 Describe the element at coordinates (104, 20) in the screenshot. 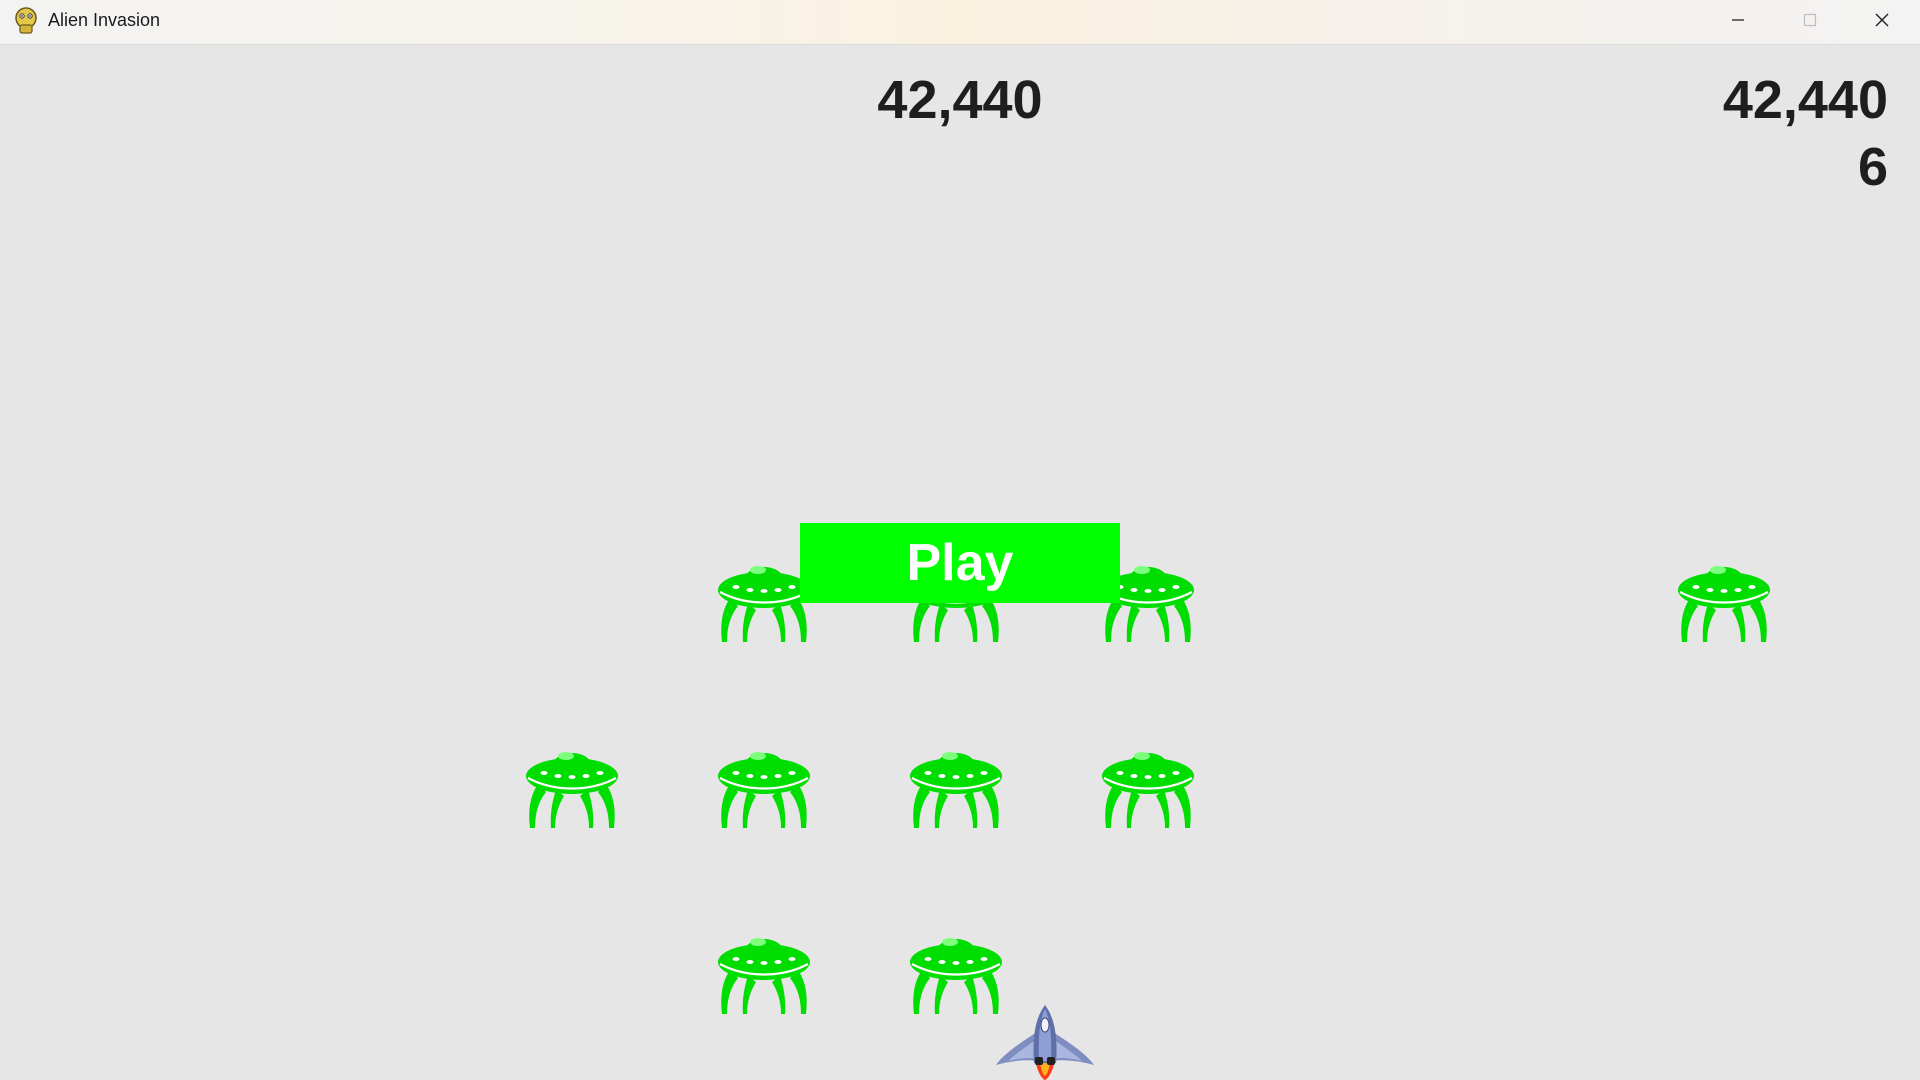

I see `window-title: Alien Invasion` at that location.